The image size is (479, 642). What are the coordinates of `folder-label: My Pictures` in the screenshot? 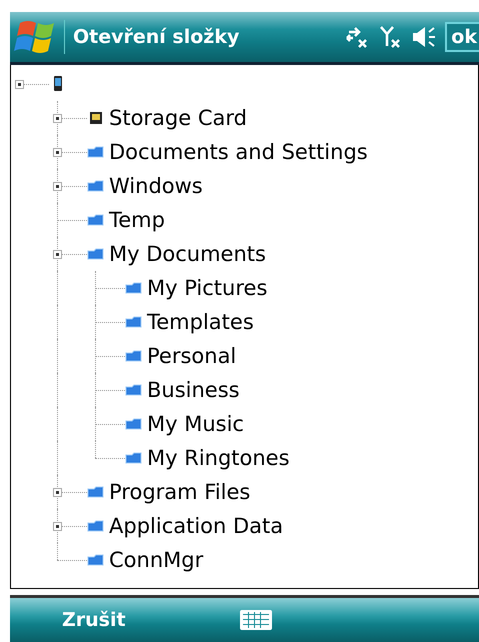 It's located at (207, 288).